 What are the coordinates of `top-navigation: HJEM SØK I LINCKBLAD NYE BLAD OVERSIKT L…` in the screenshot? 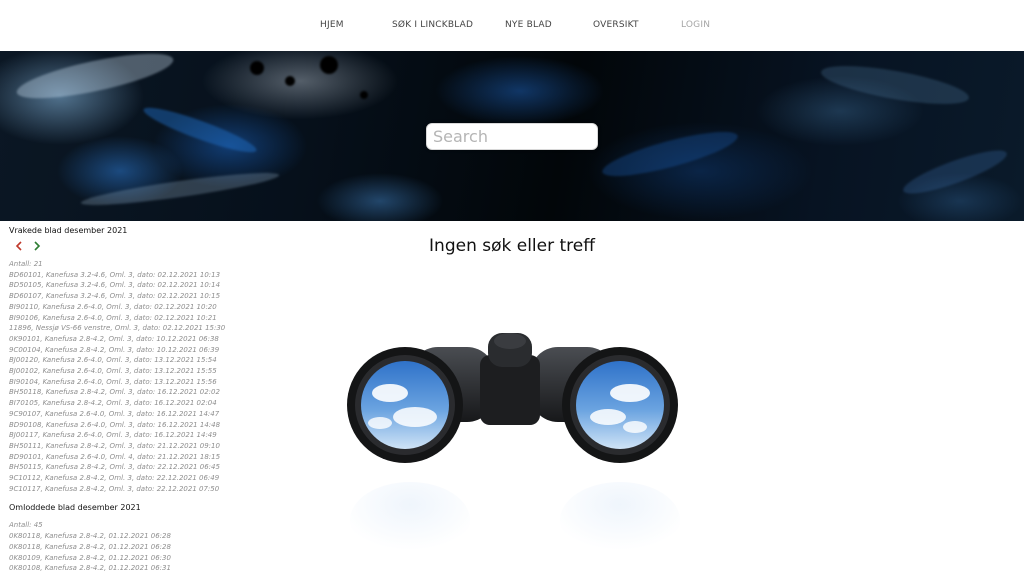 It's located at (512, 25).